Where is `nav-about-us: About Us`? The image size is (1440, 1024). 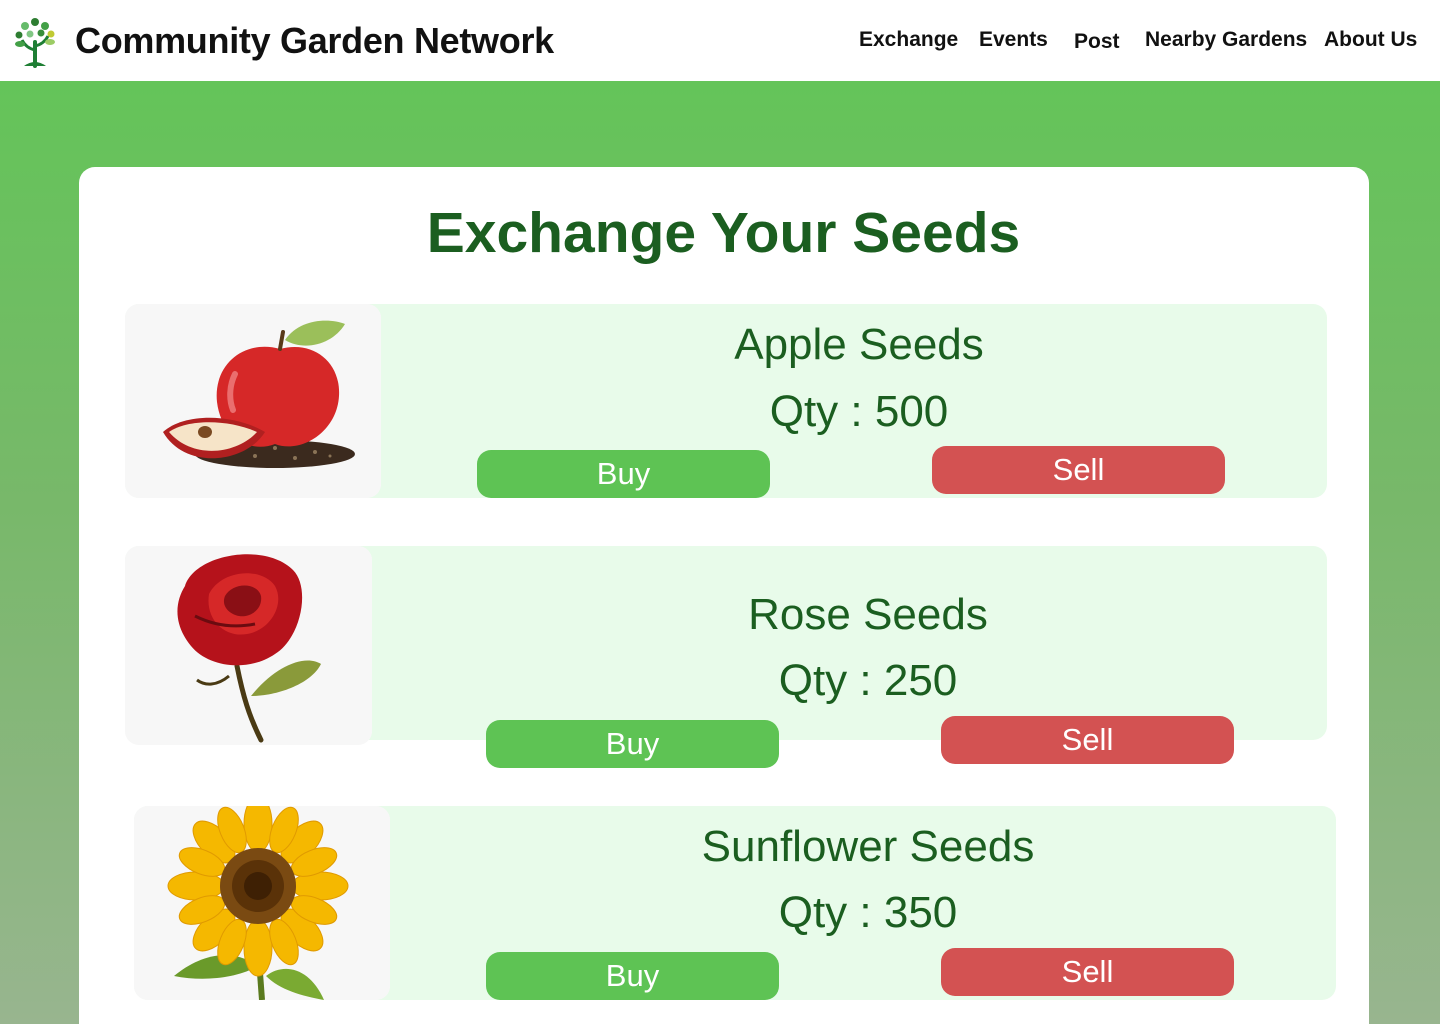
nav-about-us: About Us is located at coordinates (1370, 40).